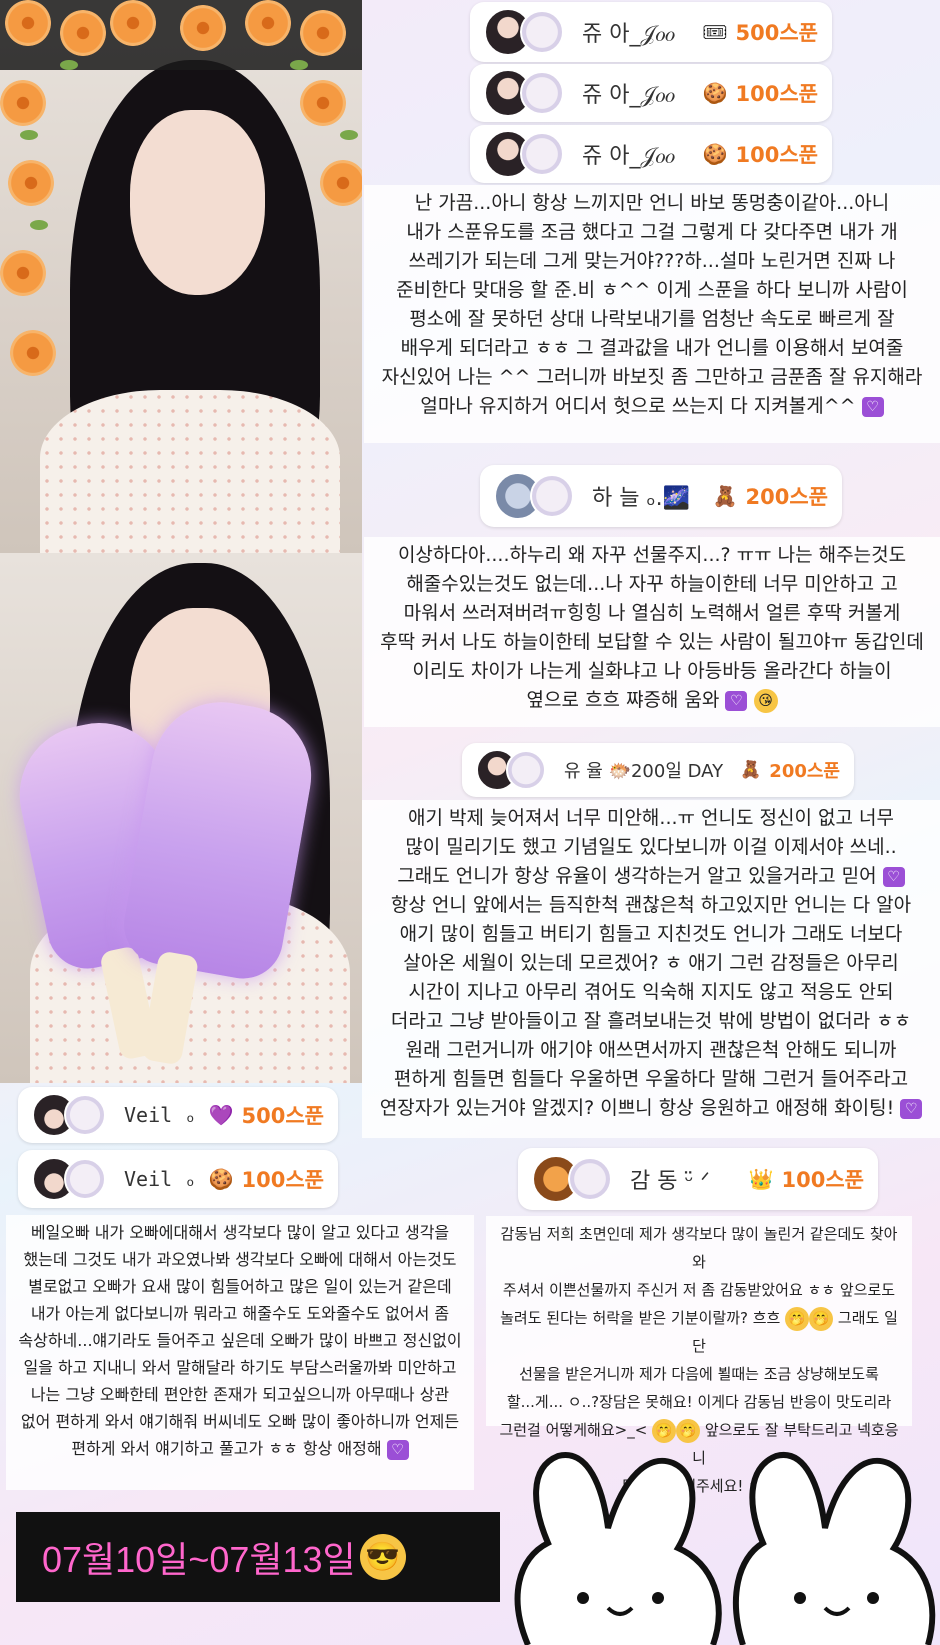  Describe the element at coordinates (637, 1108) in the screenshot. I see `message-line: 연장자가 있는거야 알겠지? 이쁘니 항상 응원하고 애정해 화이팅!` at that location.